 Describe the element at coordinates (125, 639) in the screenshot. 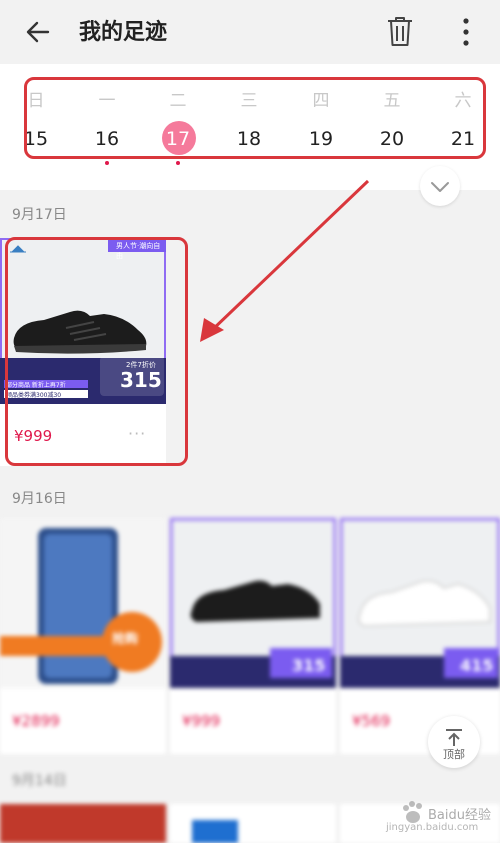

I see `promo-badge: 抢购` at that location.